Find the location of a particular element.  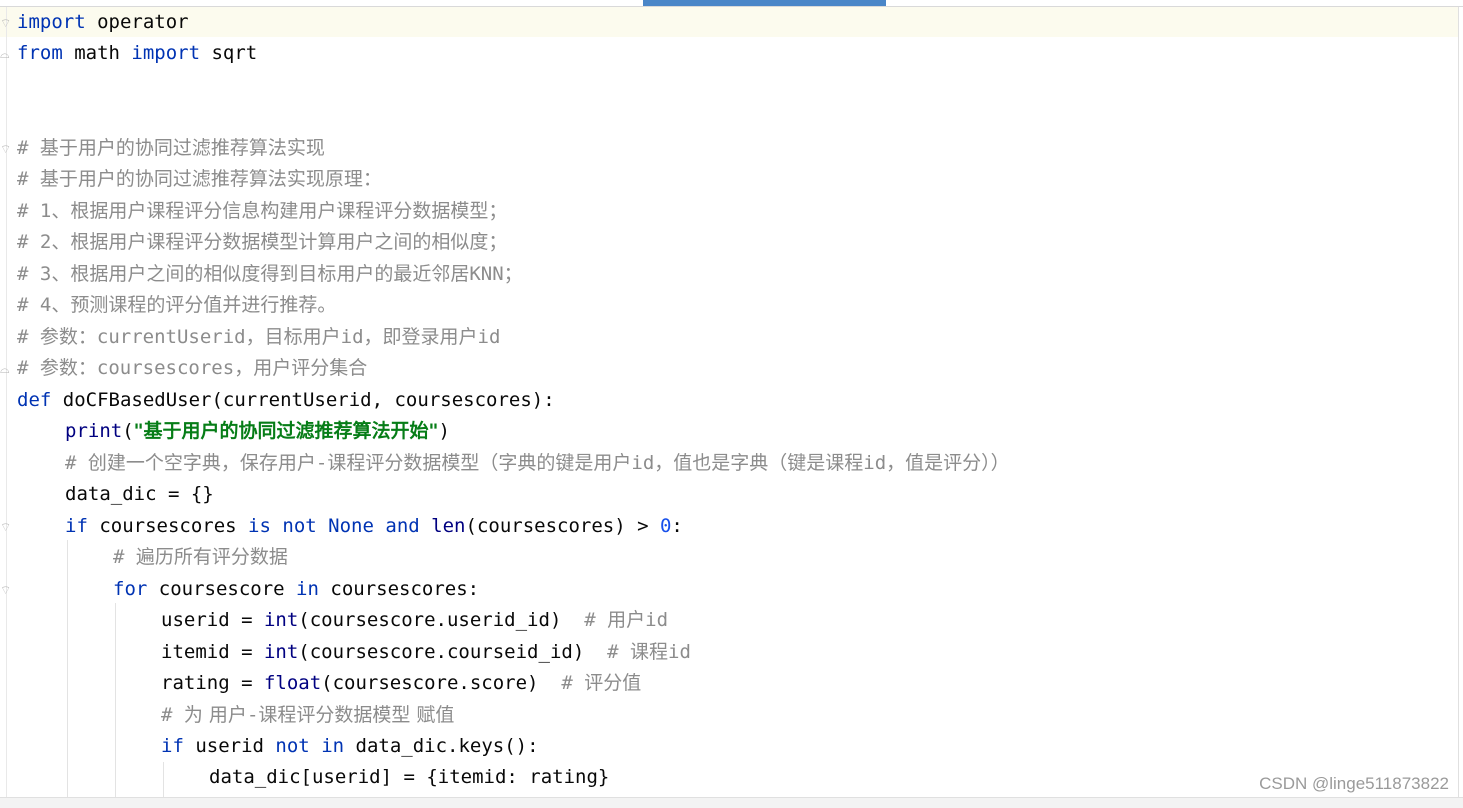

comment-text: 为 用户 is located at coordinates (215, 715).